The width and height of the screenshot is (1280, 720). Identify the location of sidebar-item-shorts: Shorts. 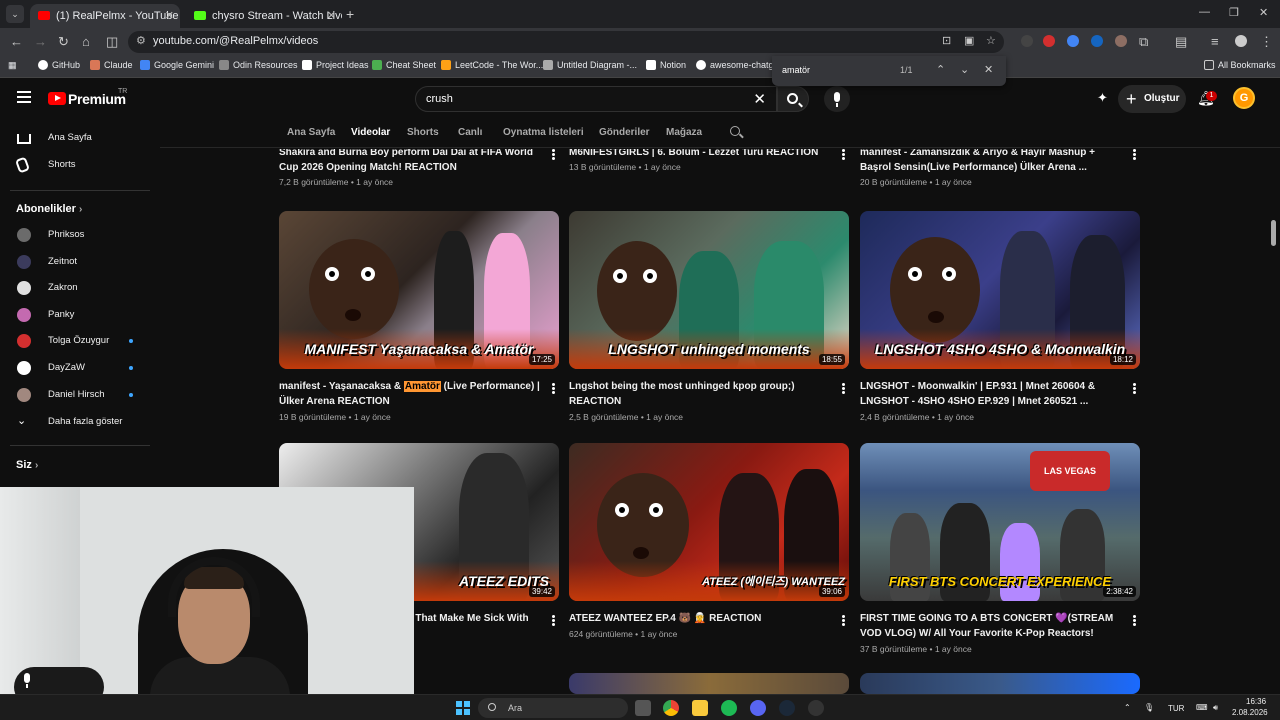
(77, 165).